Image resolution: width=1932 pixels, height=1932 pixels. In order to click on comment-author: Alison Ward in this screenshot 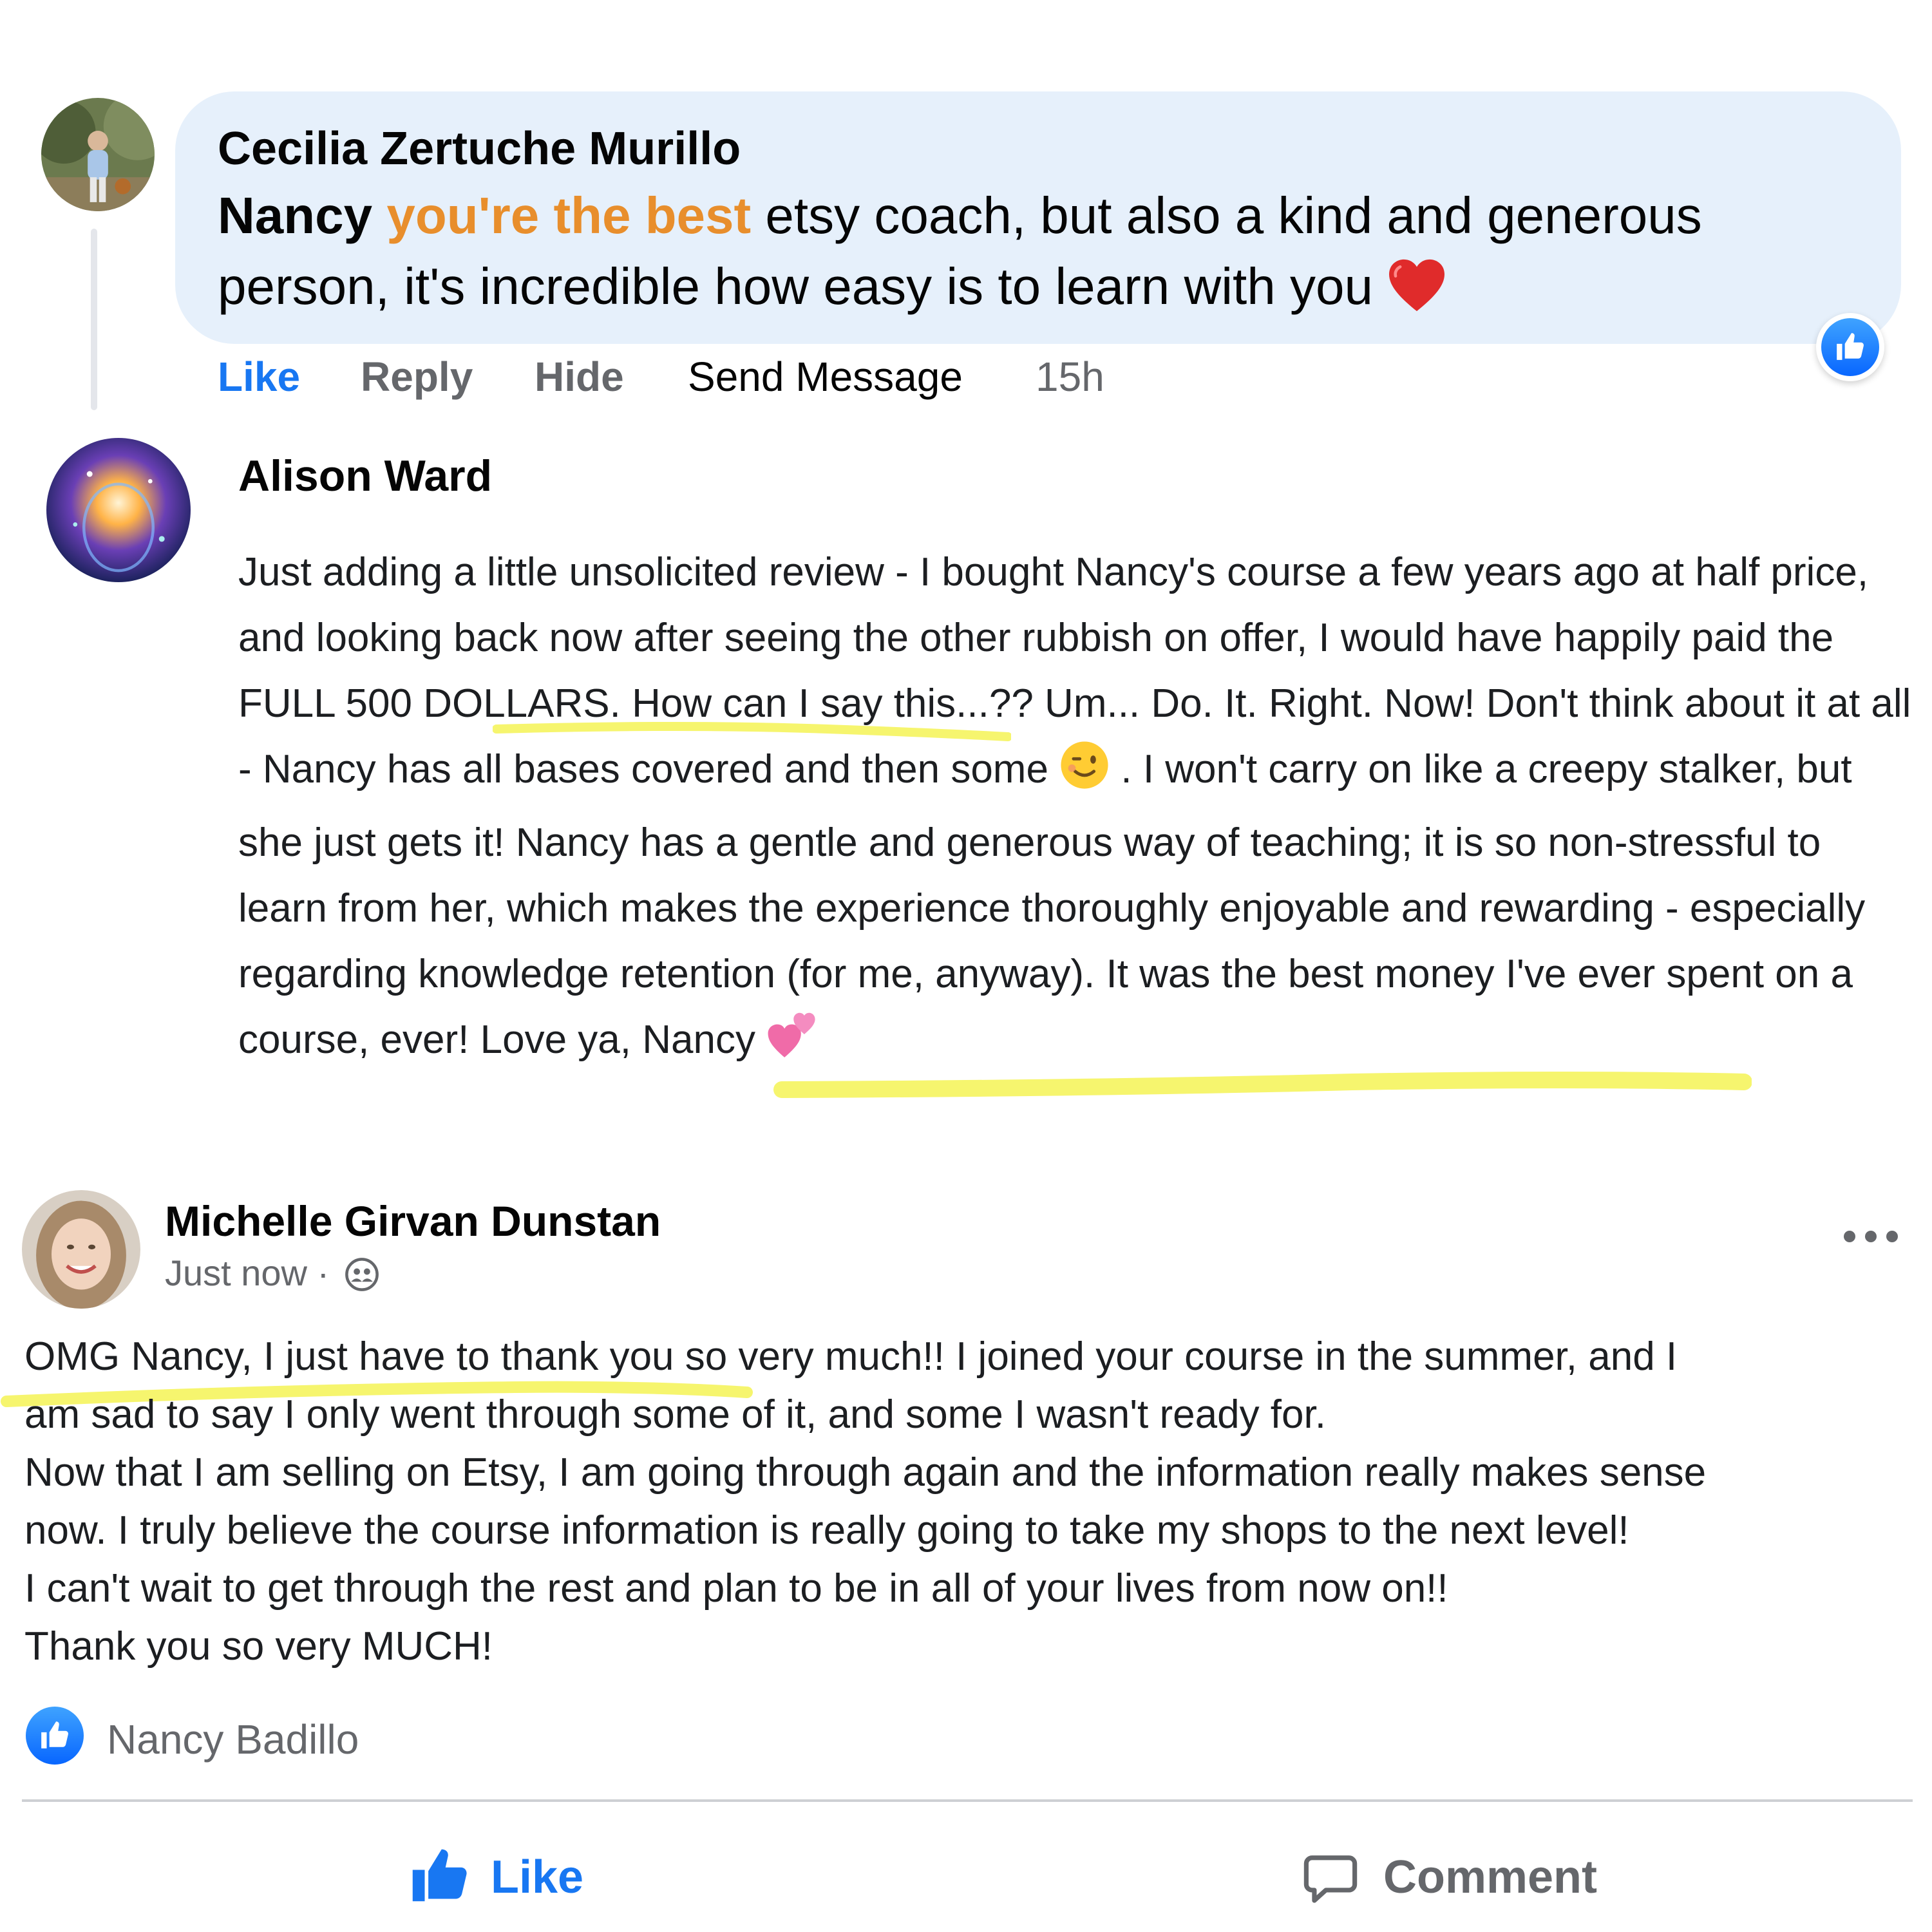, I will do `click(365, 476)`.